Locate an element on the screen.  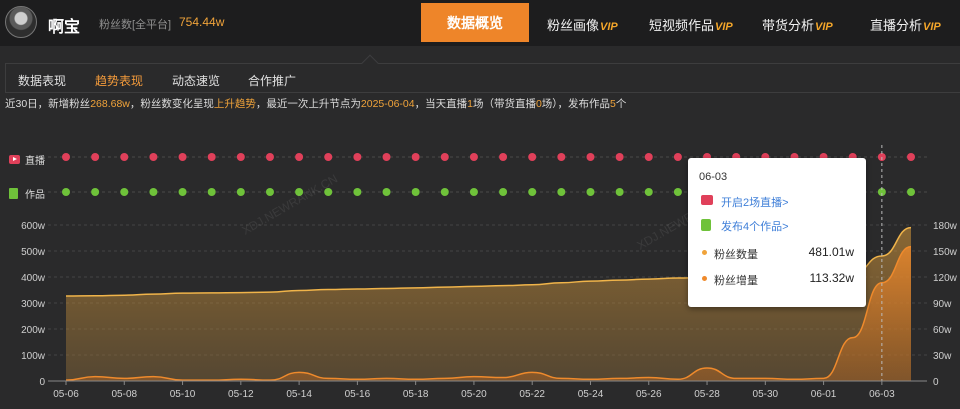
subtab-cooperation: 合作推广 is located at coordinates (272, 80).